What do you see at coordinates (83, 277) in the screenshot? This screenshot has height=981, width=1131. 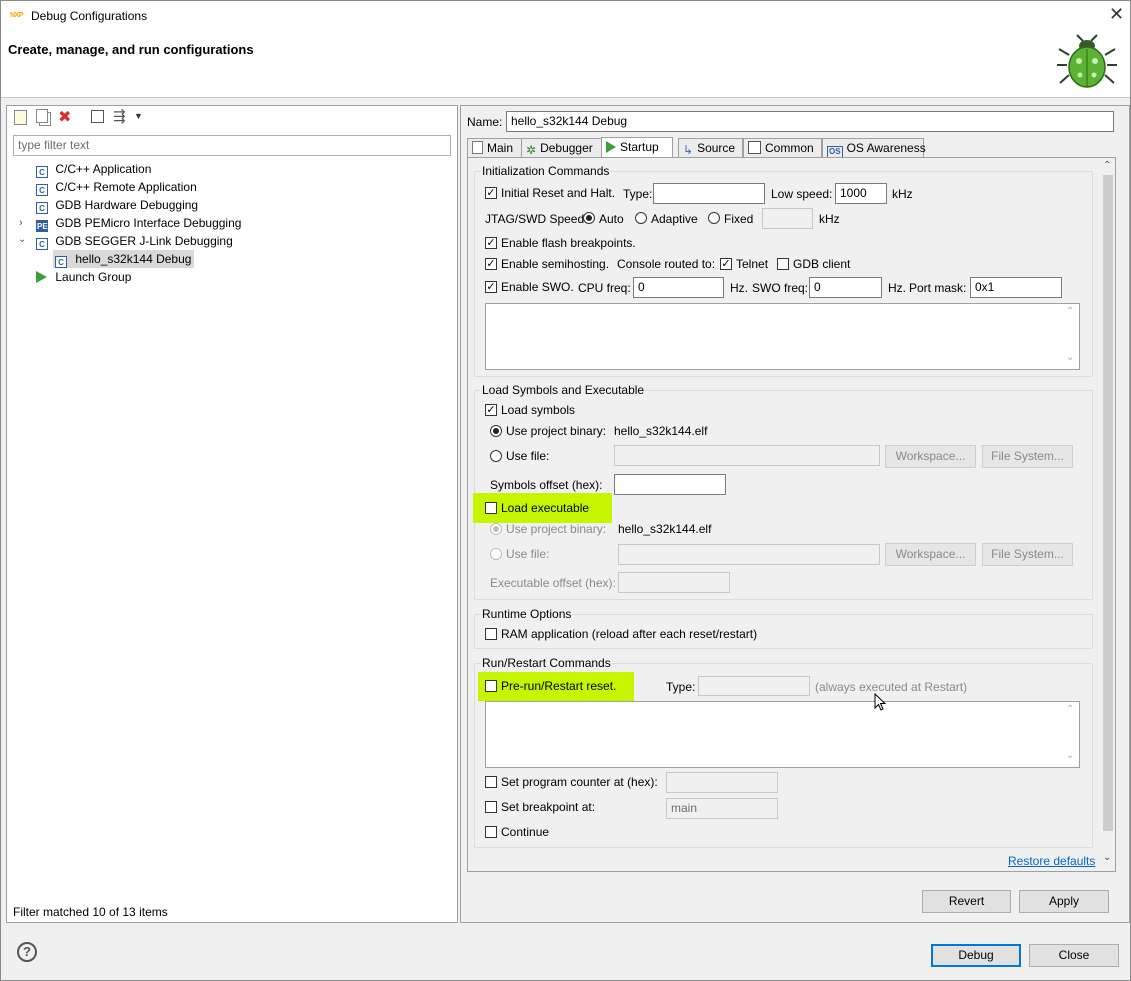 I see `tree-item-launch-group: Launch Group` at bounding box center [83, 277].